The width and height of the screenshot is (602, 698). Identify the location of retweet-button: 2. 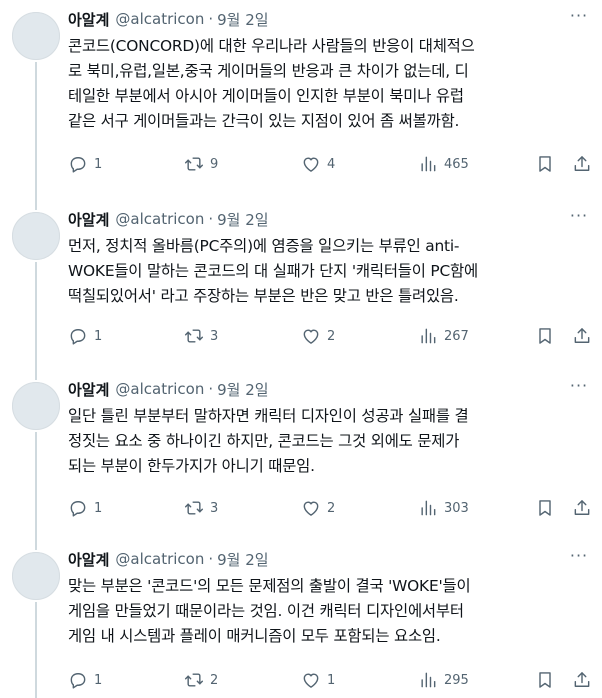
(201, 680).